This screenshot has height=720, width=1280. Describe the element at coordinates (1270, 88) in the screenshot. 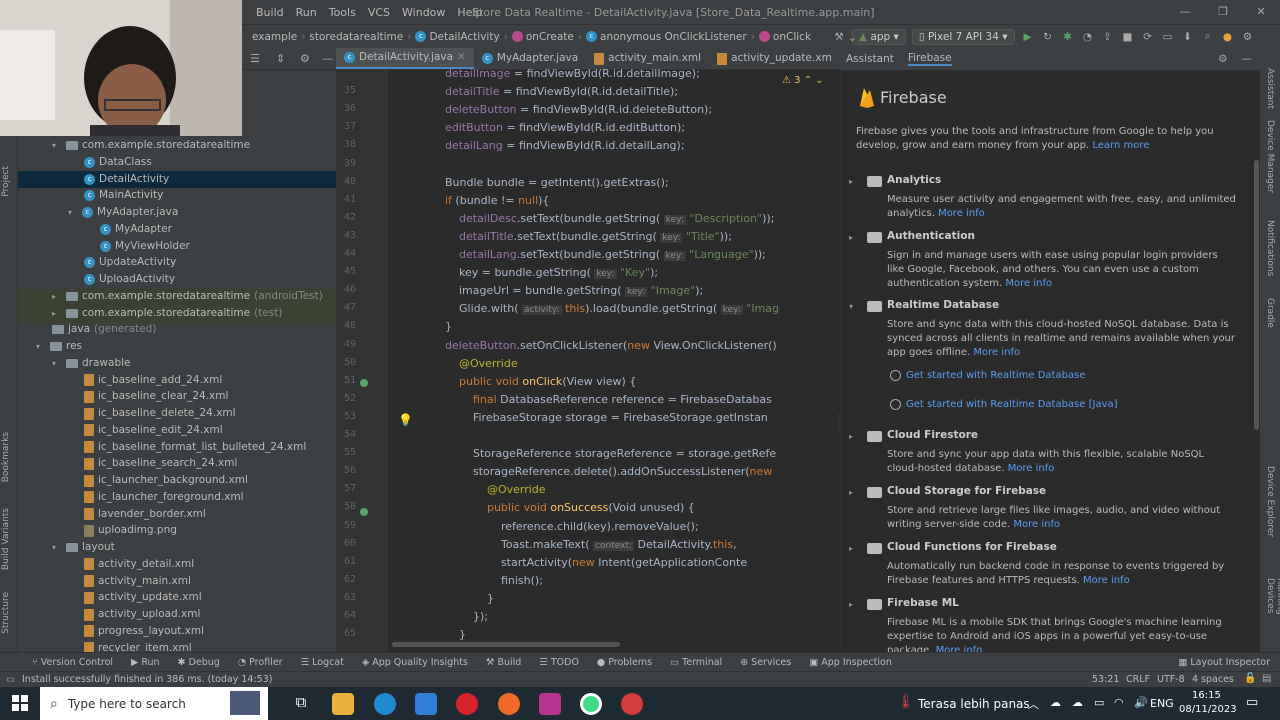

I see `assistant-tool-tab: Assistant` at that location.